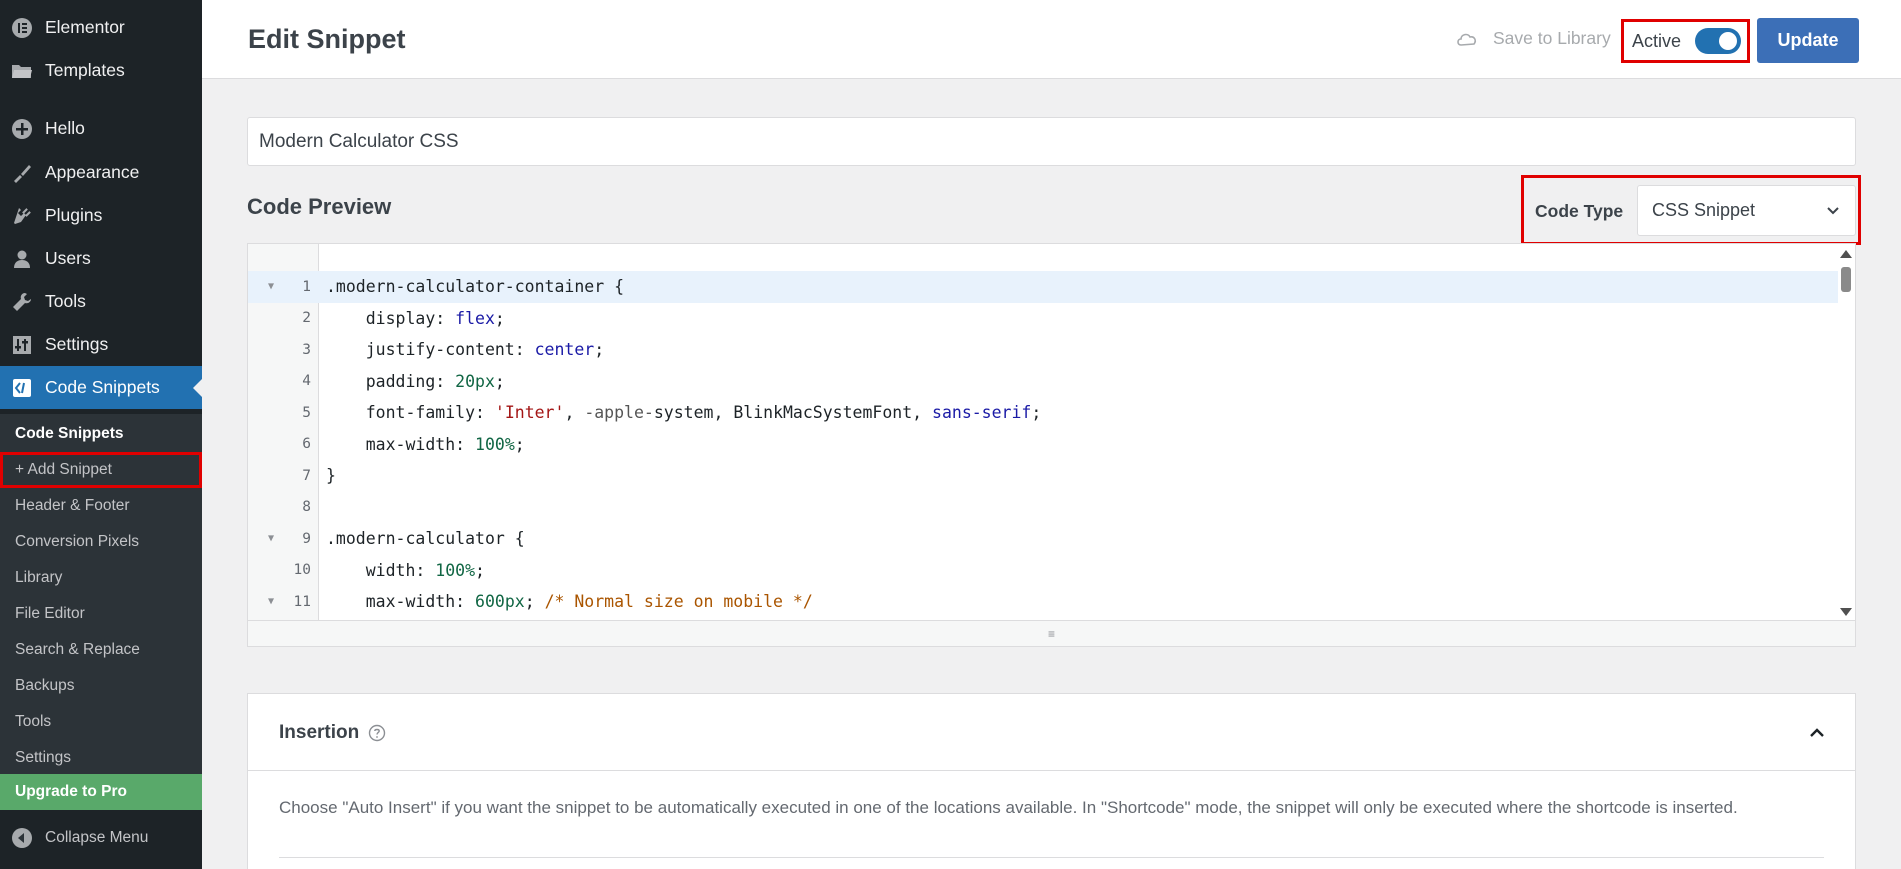  I want to click on line-number: 2, so click(306, 318).